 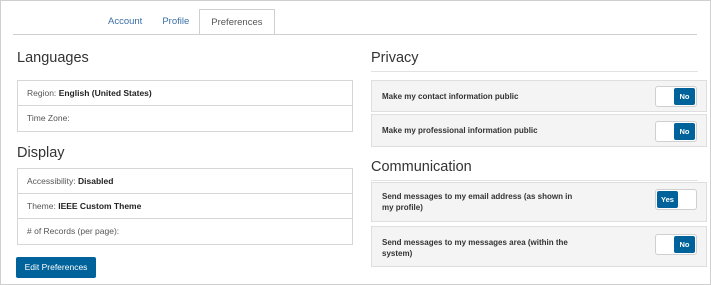 I want to click on comm-messages-label-line2: system), so click(x=397, y=253).